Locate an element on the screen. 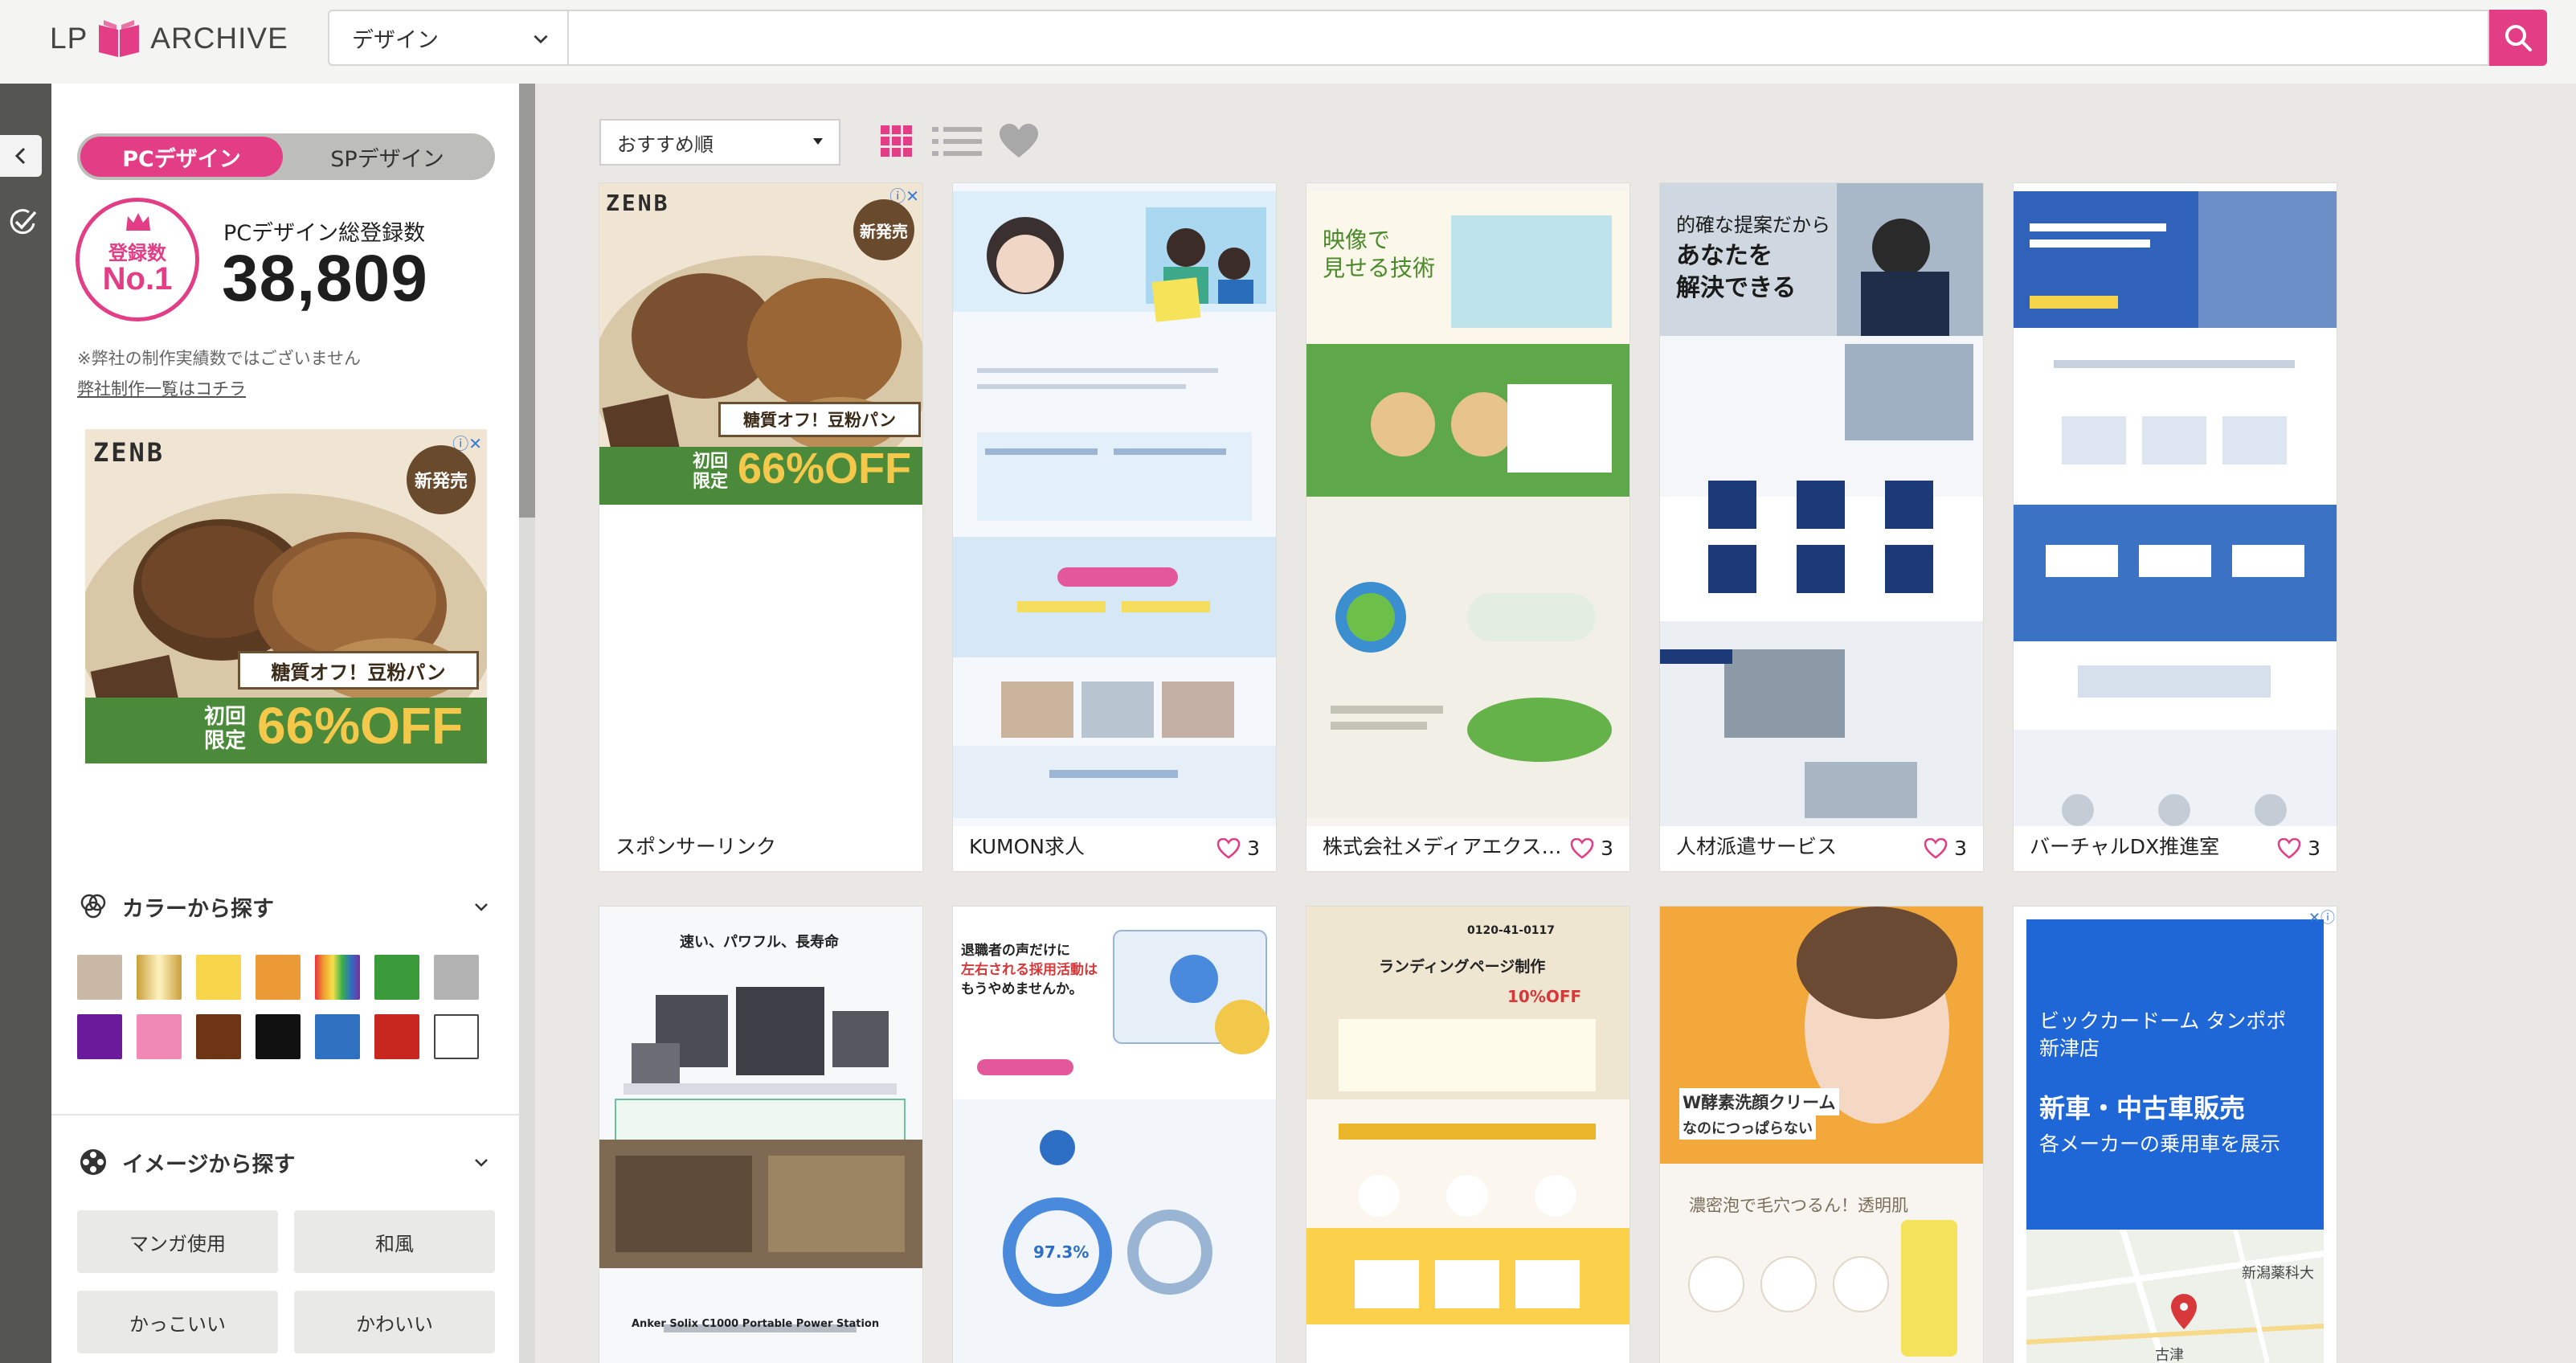  top-header: LP ARCHIVE デザイン is located at coordinates (1288, 42).